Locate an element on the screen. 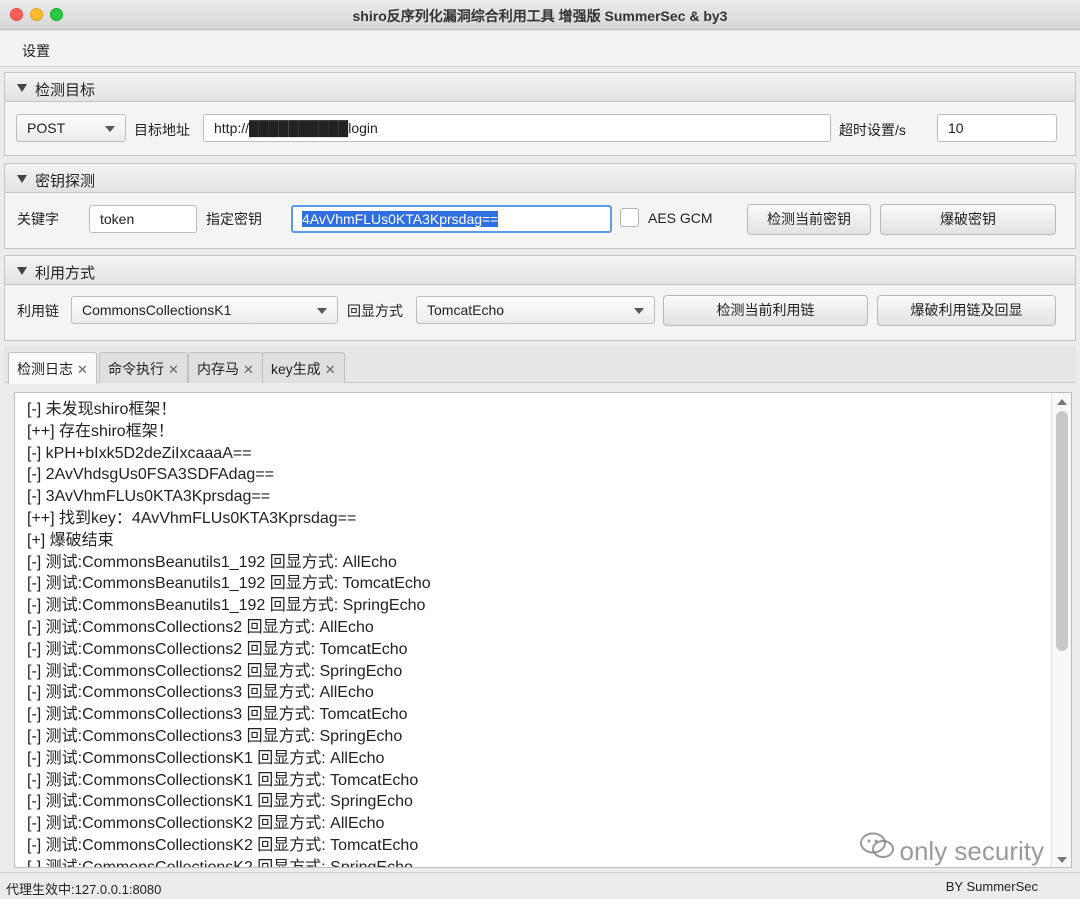  aes-gcm-label: AES GCM is located at coordinates (680, 218).